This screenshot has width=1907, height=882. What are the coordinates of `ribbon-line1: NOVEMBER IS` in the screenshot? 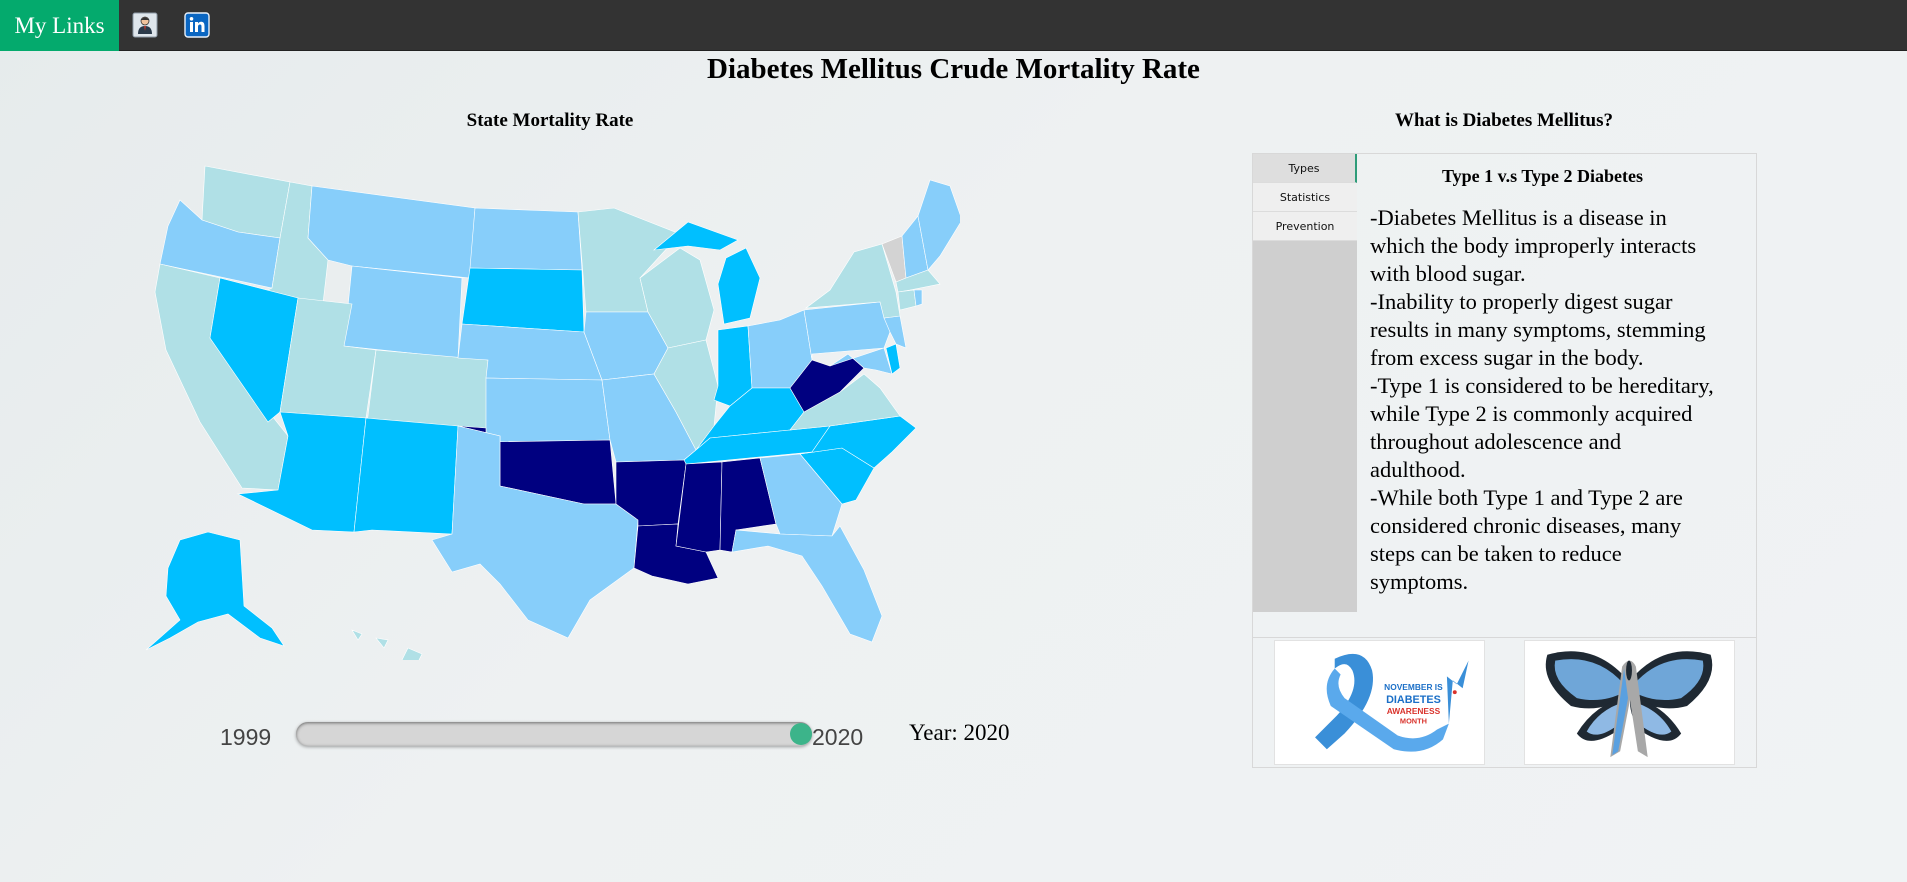 It's located at (1413, 687).